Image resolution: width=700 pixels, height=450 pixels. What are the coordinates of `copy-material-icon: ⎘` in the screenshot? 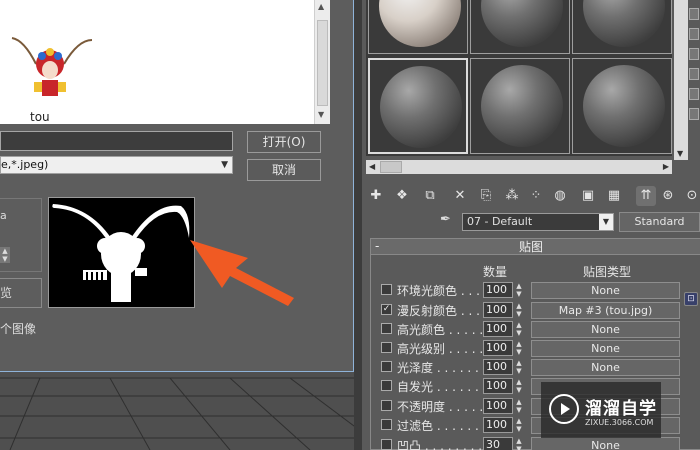 It's located at (486, 196).